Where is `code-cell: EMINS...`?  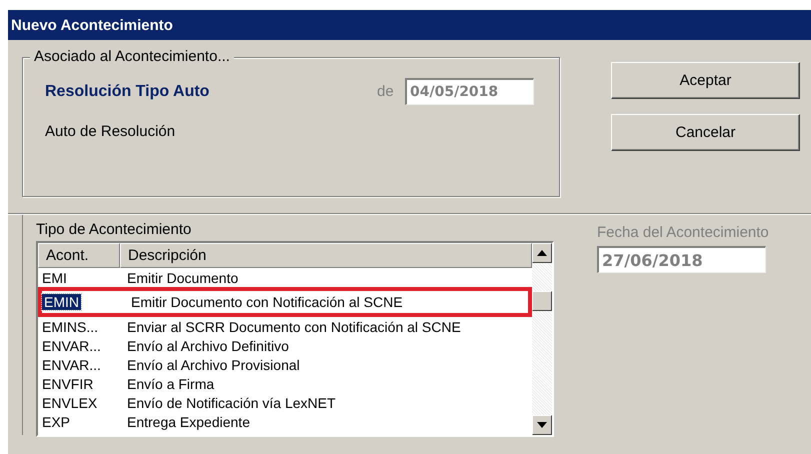 code-cell: EMINS... is located at coordinates (70, 326).